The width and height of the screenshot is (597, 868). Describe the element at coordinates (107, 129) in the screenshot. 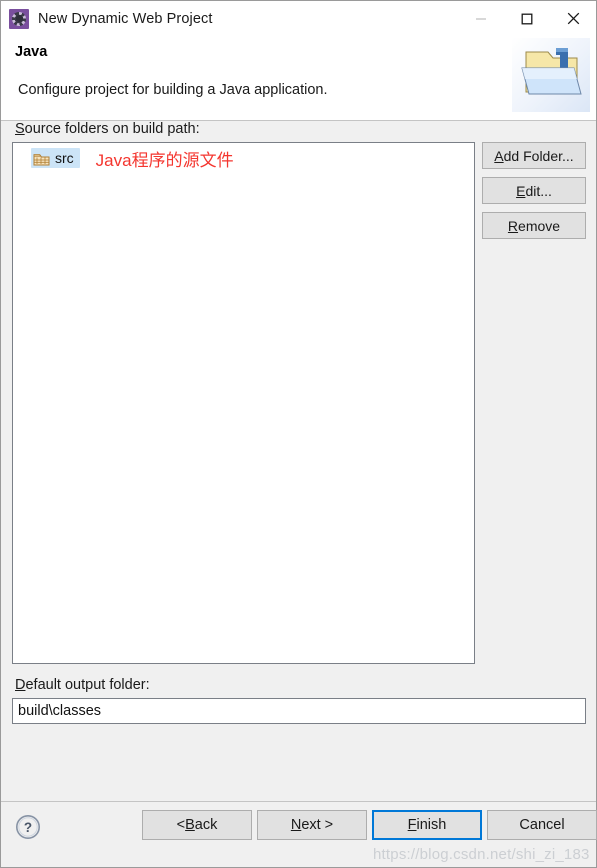

I see `source-folders-label: Source folders on build path:` at that location.